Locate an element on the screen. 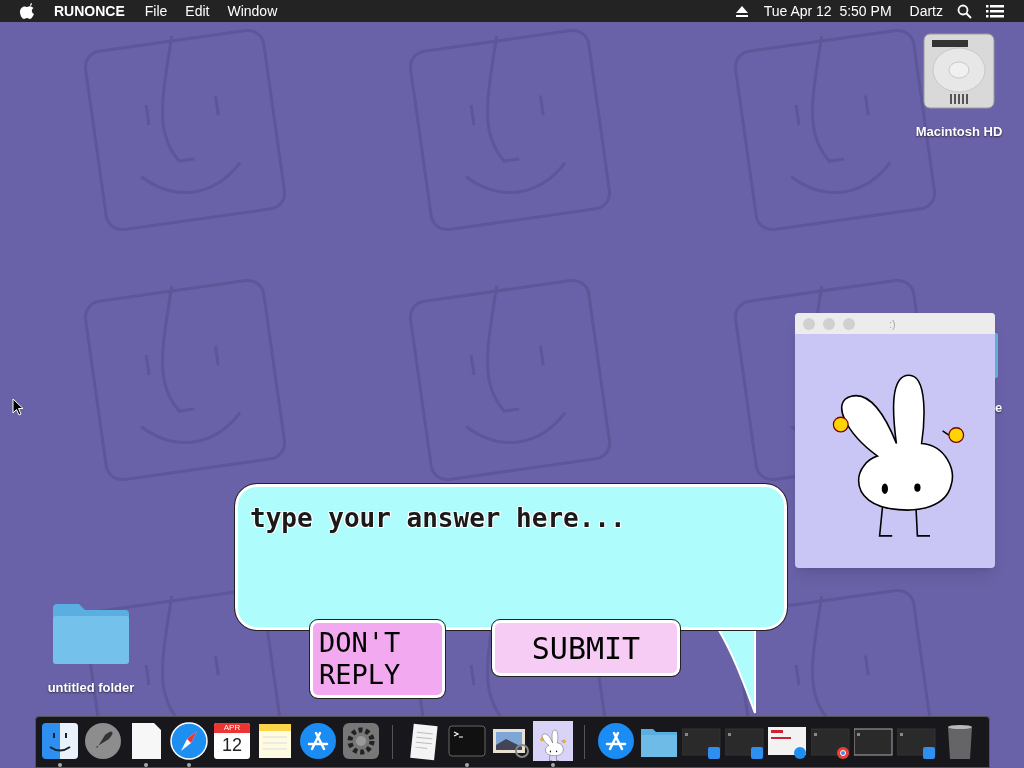 This screenshot has width=1024, height=768. menu-item: File is located at coordinates (156, 11).